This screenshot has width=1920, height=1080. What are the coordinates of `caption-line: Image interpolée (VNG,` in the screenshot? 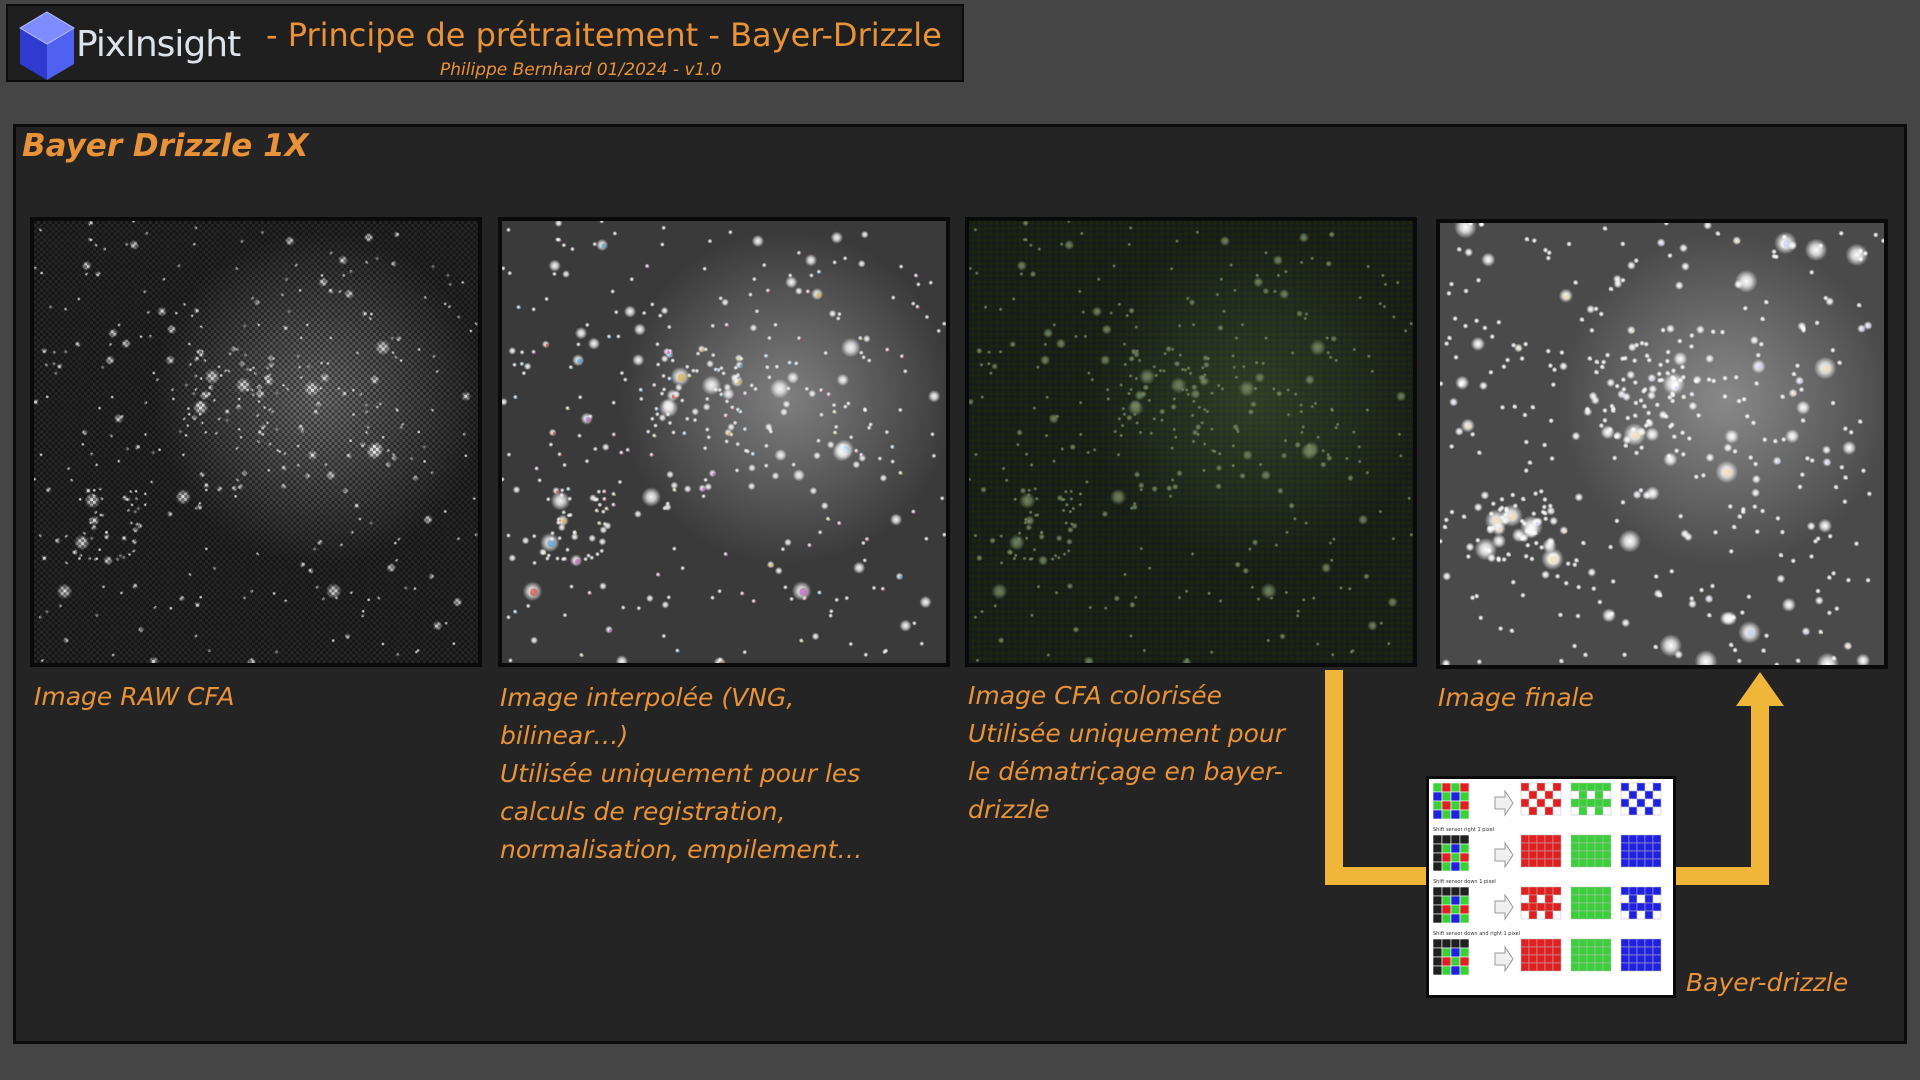 It's located at (647, 697).